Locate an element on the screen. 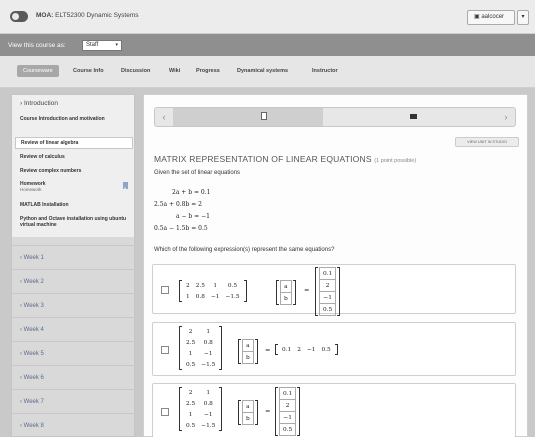 This screenshot has width=535, height=437. sidebar-item-course-introduction: Course Introduction and motivation is located at coordinates (75, 119).